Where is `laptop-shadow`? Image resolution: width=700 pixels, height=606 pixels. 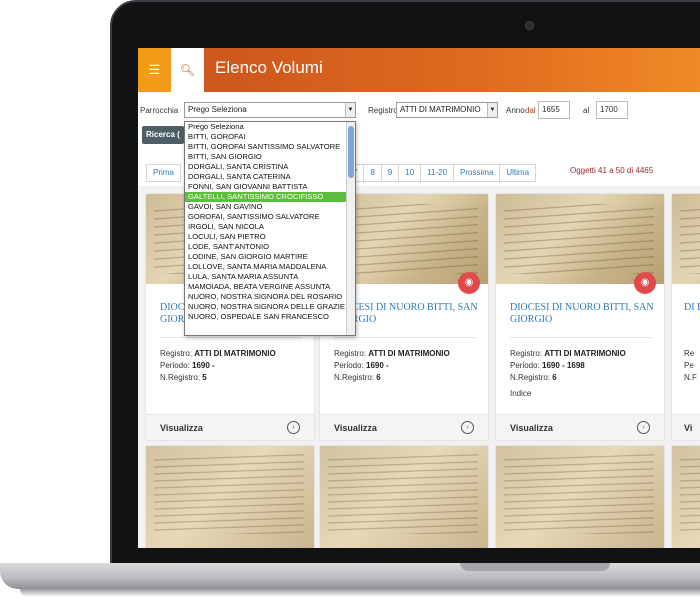 laptop-shadow is located at coordinates (360, 593).